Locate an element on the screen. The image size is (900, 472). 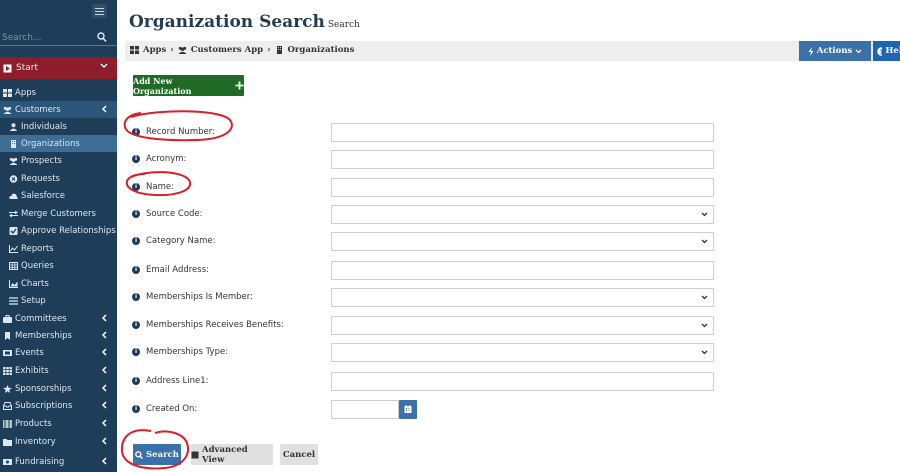
sidebar-item-queries: Queries is located at coordinates (58, 265).